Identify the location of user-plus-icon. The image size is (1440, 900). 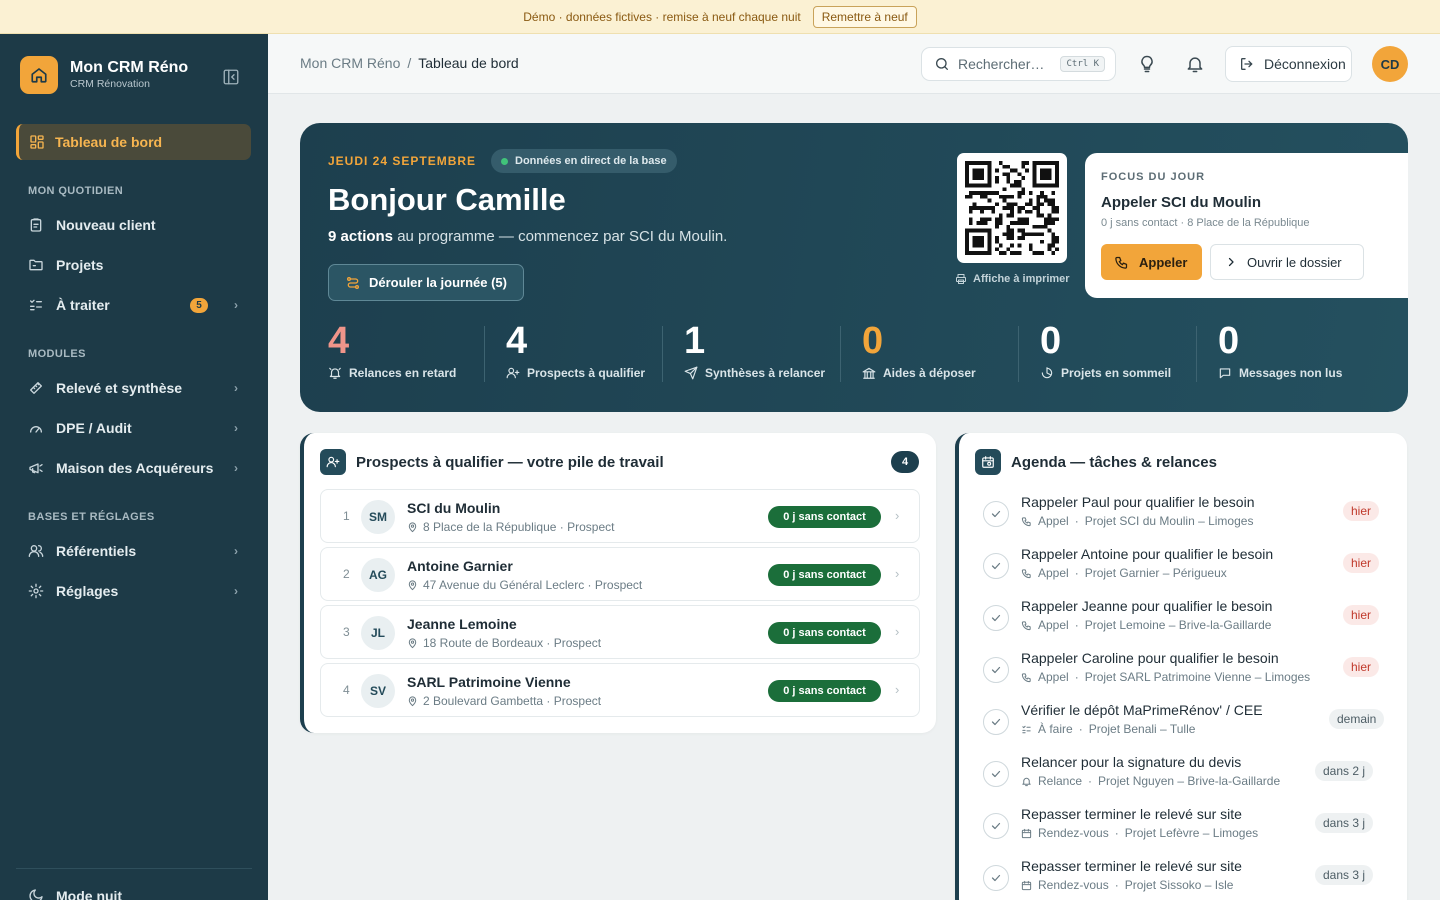
(333, 462).